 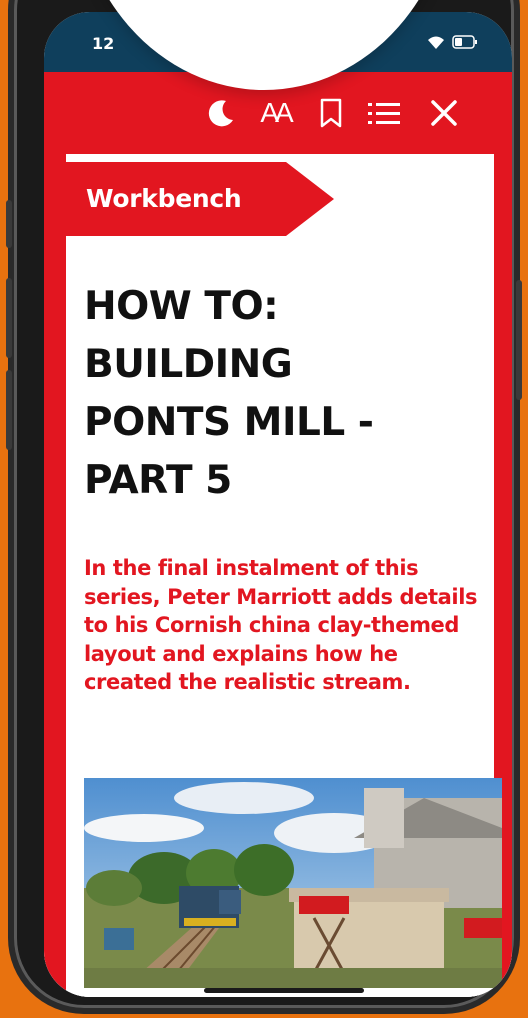 What do you see at coordinates (519, 340) in the screenshot?
I see `phone-power-button` at bounding box center [519, 340].